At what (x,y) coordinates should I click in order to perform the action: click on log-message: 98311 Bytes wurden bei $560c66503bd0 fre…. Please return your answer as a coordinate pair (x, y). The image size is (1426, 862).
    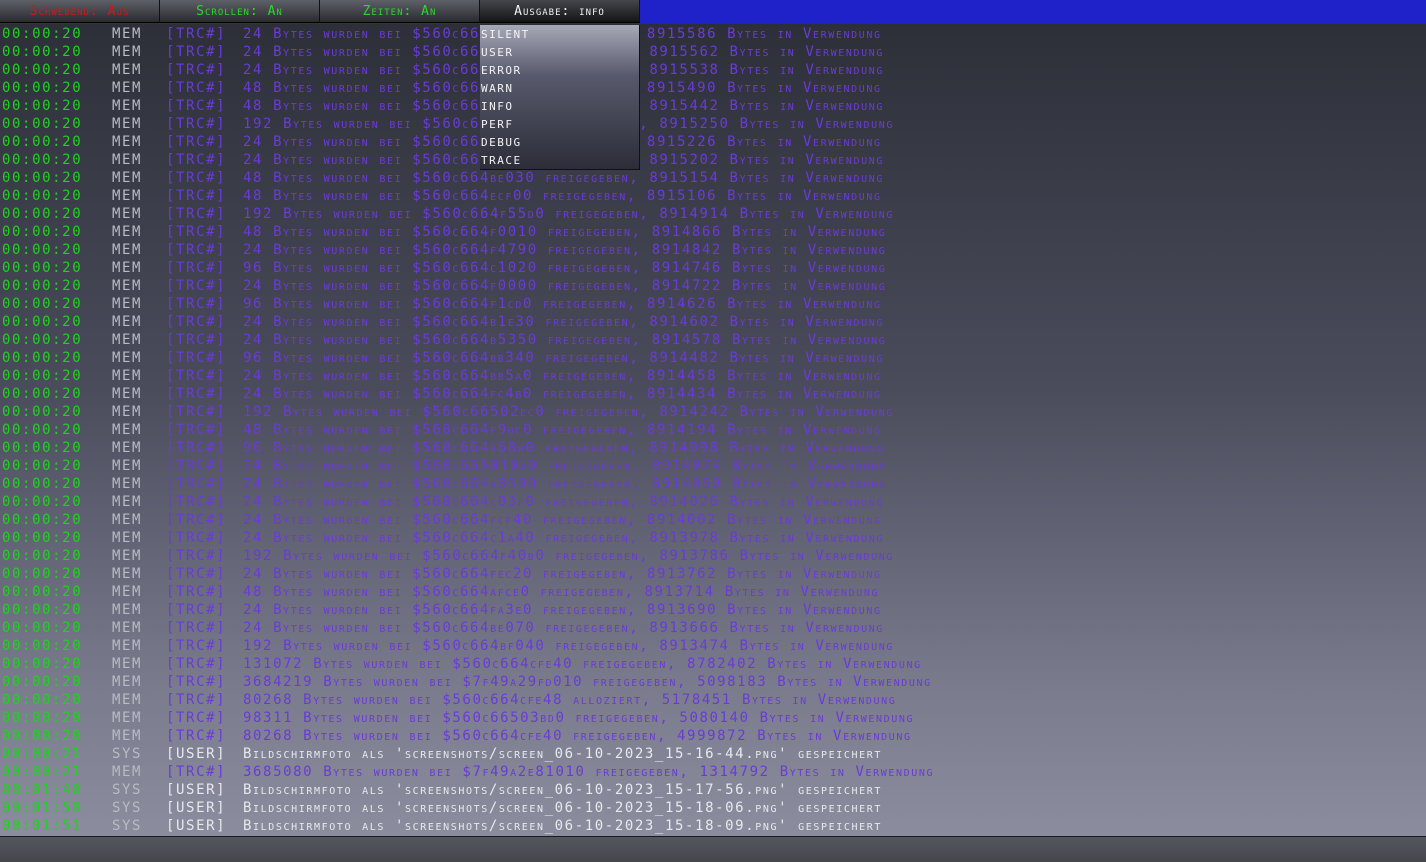
    Looking at the image, I should click on (579, 718).